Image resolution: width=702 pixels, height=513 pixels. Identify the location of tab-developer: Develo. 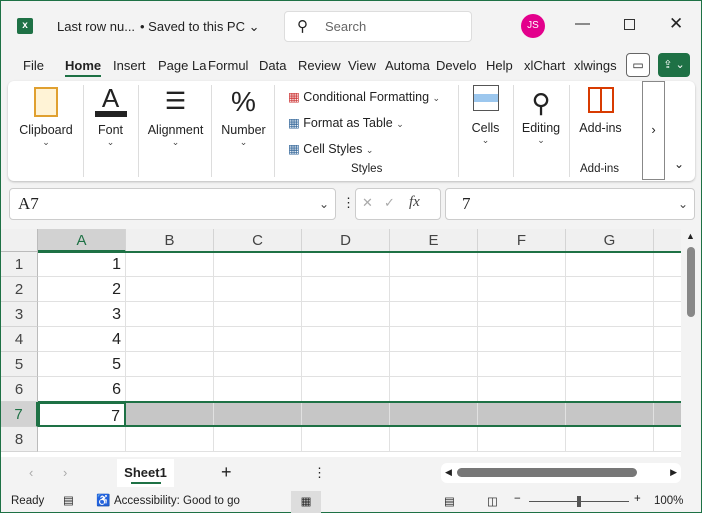
(456, 65).